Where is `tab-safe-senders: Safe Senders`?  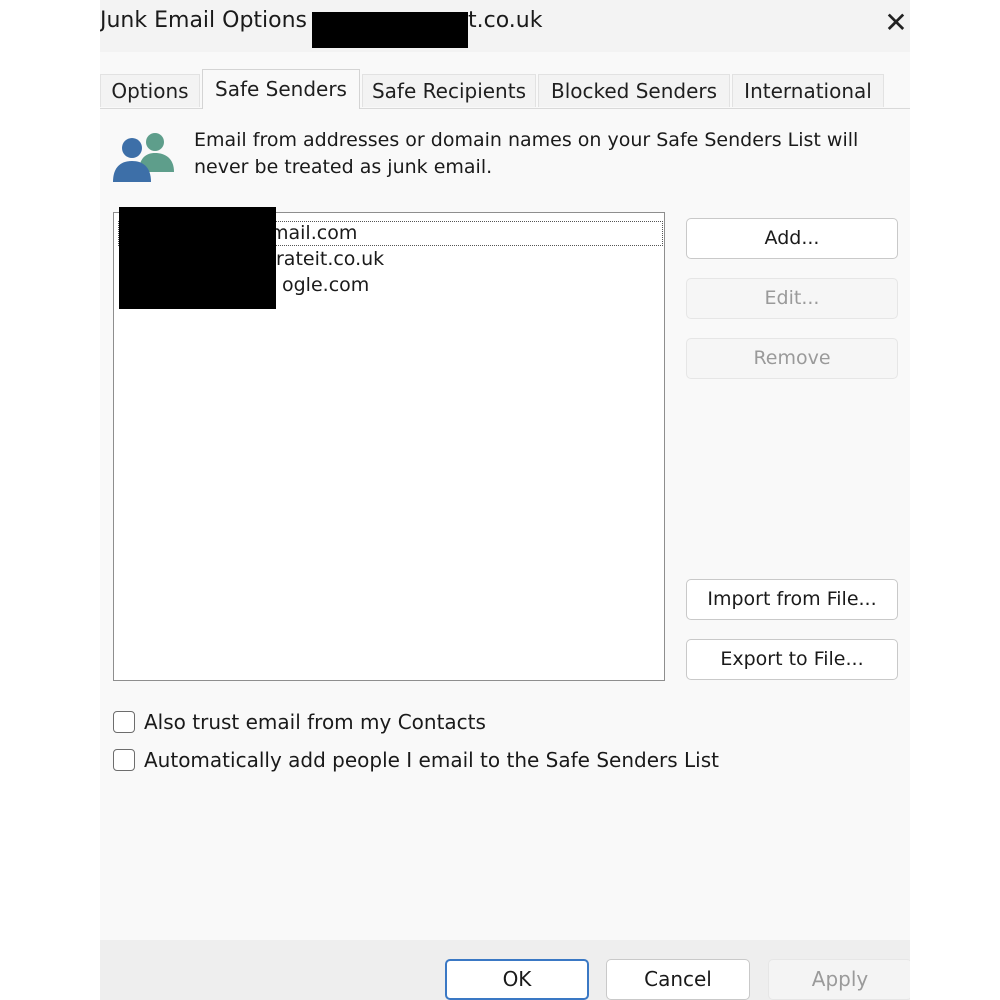 tab-safe-senders: Safe Senders is located at coordinates (281, 89).